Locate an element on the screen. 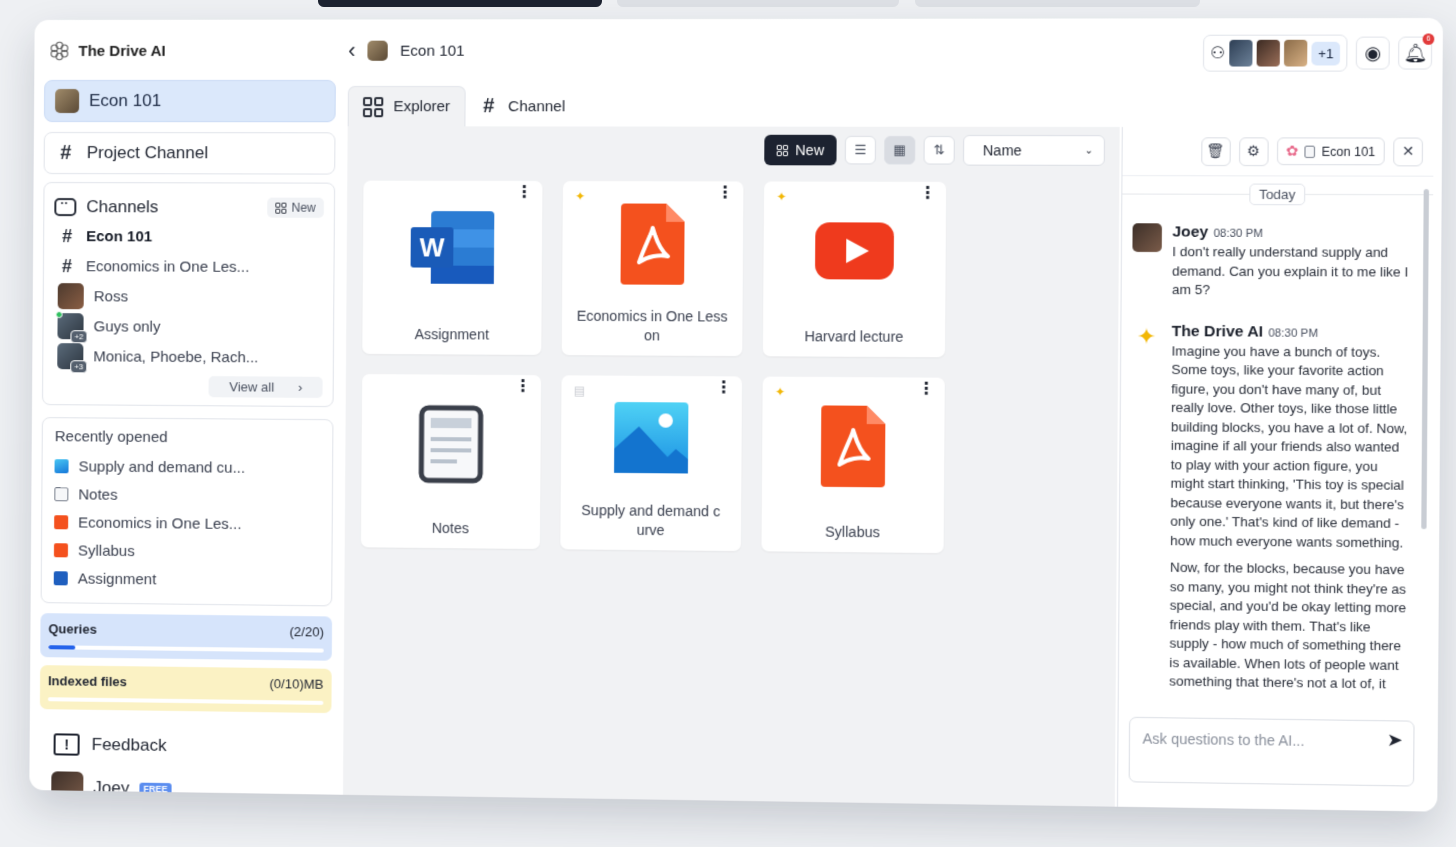 The height and width of the screenshot is (847, 1456). sidebar-item-course: Econ 101 is located at coordinates (189, 101).